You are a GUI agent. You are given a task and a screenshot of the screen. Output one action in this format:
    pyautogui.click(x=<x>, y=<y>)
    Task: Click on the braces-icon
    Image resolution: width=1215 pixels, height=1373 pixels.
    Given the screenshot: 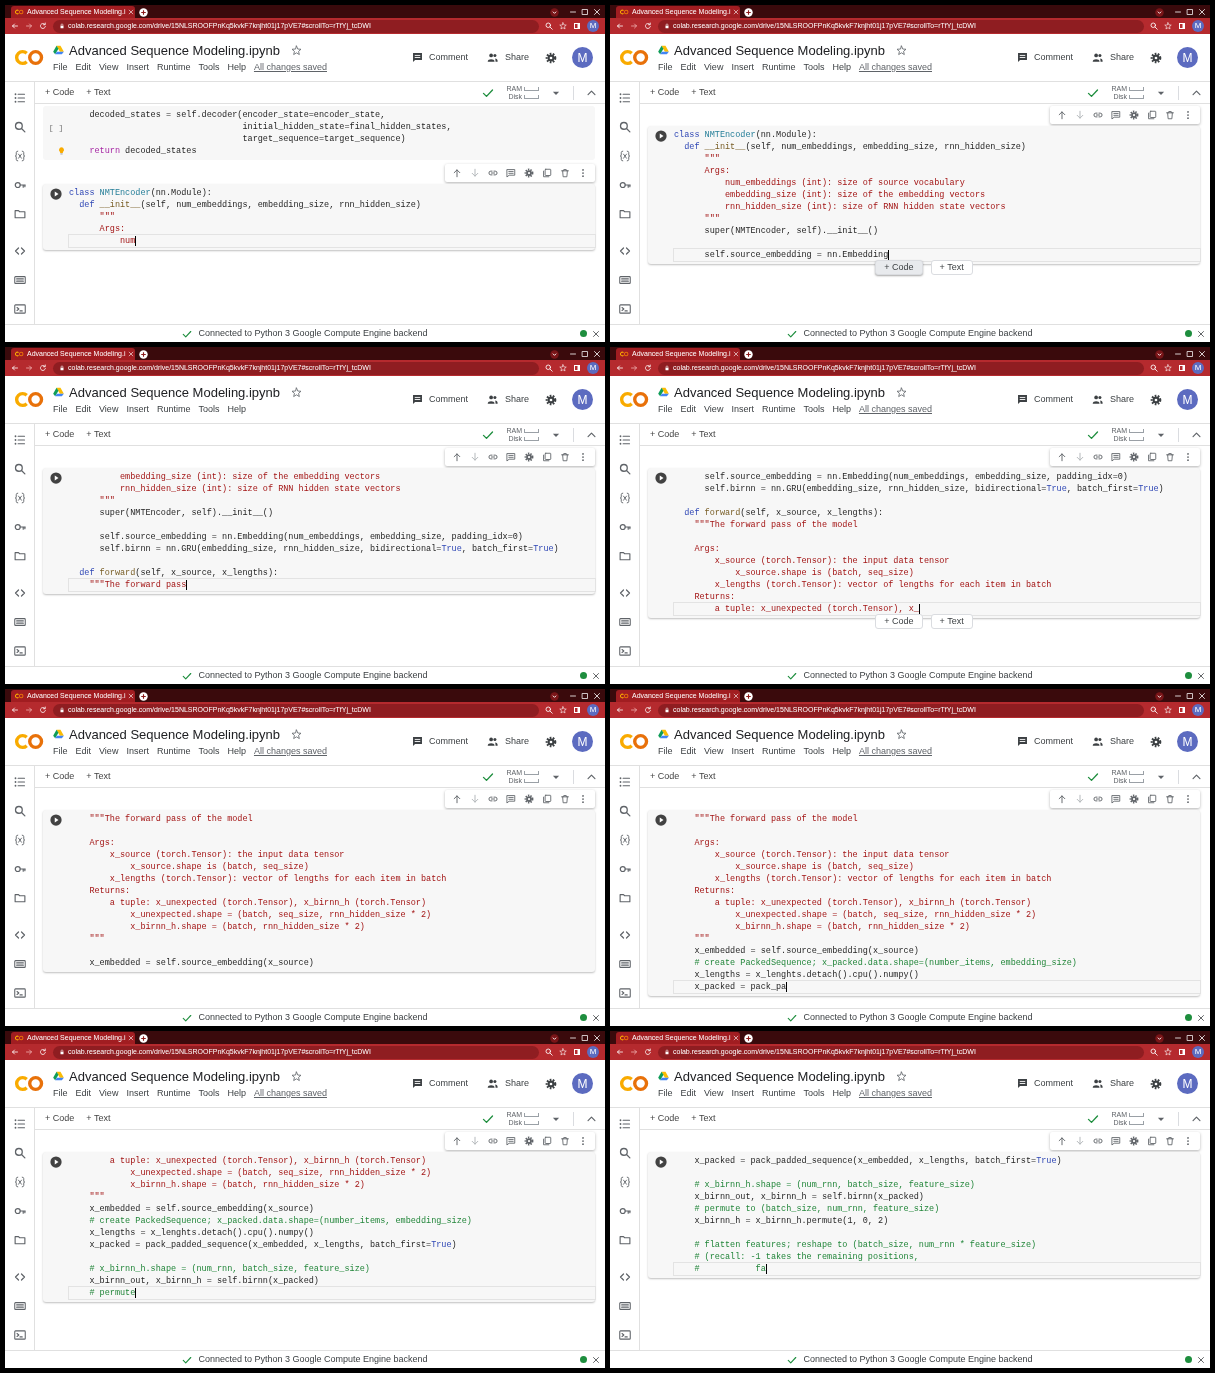 What is the action you would take?
    pyautogui.click(x=624, y=840)
    